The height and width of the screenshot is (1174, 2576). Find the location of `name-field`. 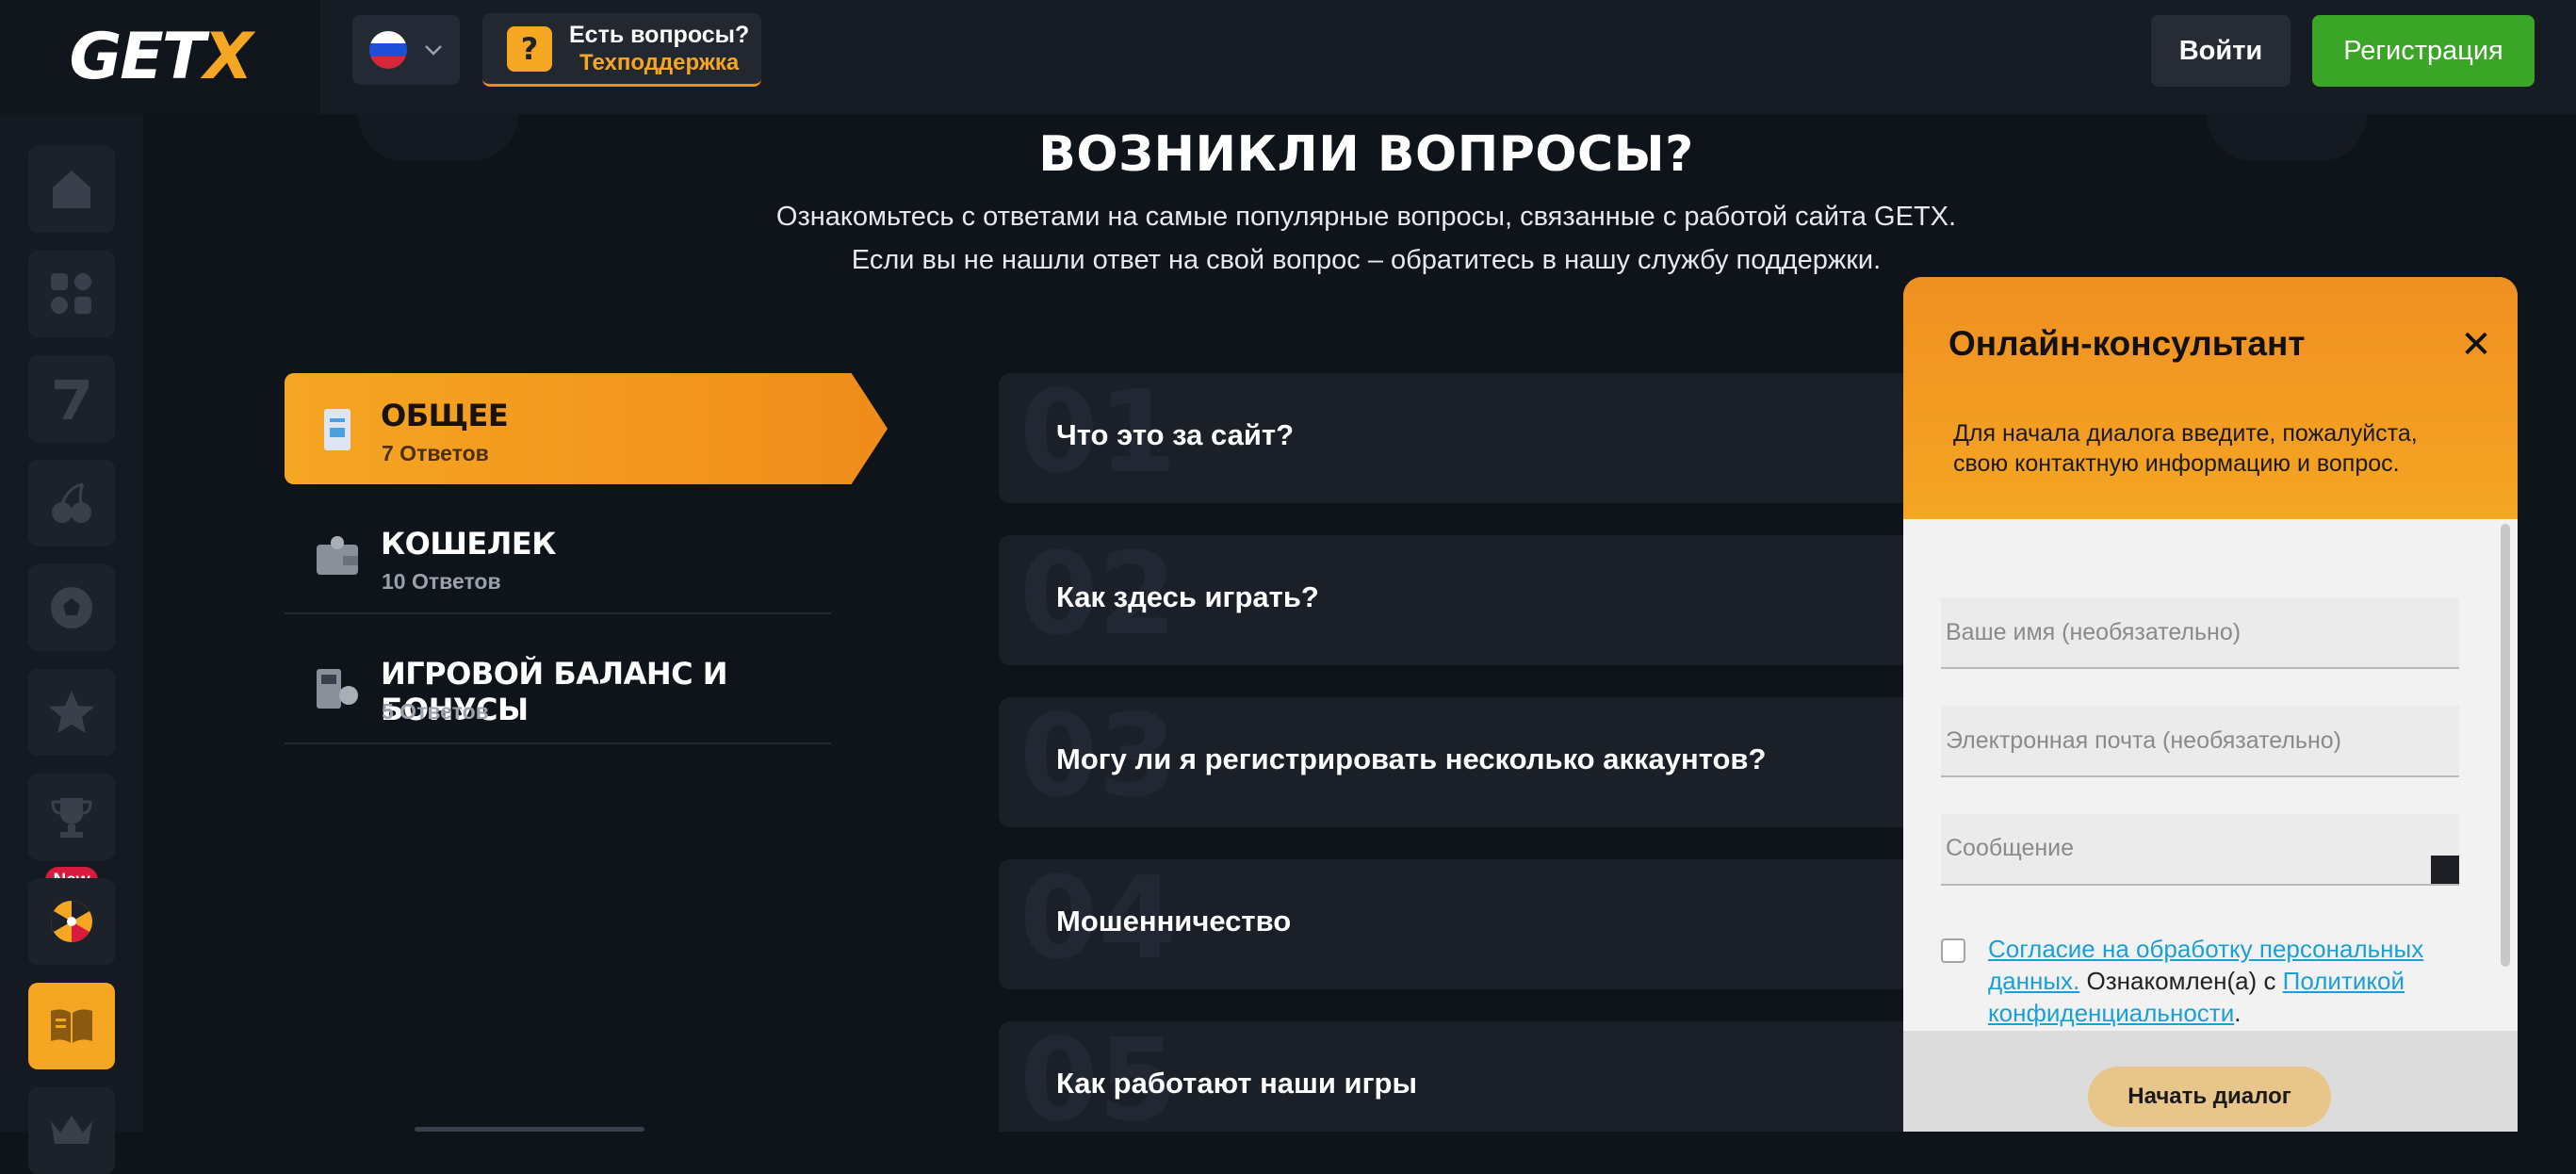

name-field is located at coordinates (2200, 633).